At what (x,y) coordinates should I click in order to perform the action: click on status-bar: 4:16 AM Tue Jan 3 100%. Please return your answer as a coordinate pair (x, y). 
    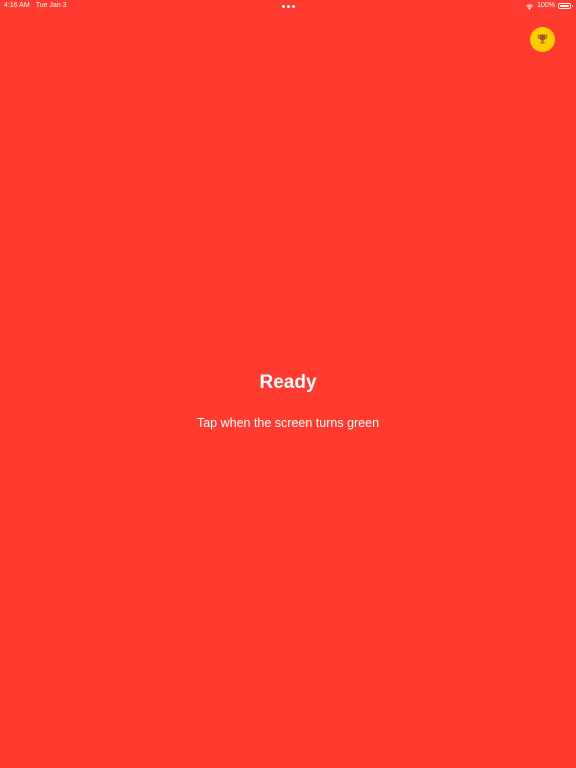
    Looking at the image, I should click on (288, 6).